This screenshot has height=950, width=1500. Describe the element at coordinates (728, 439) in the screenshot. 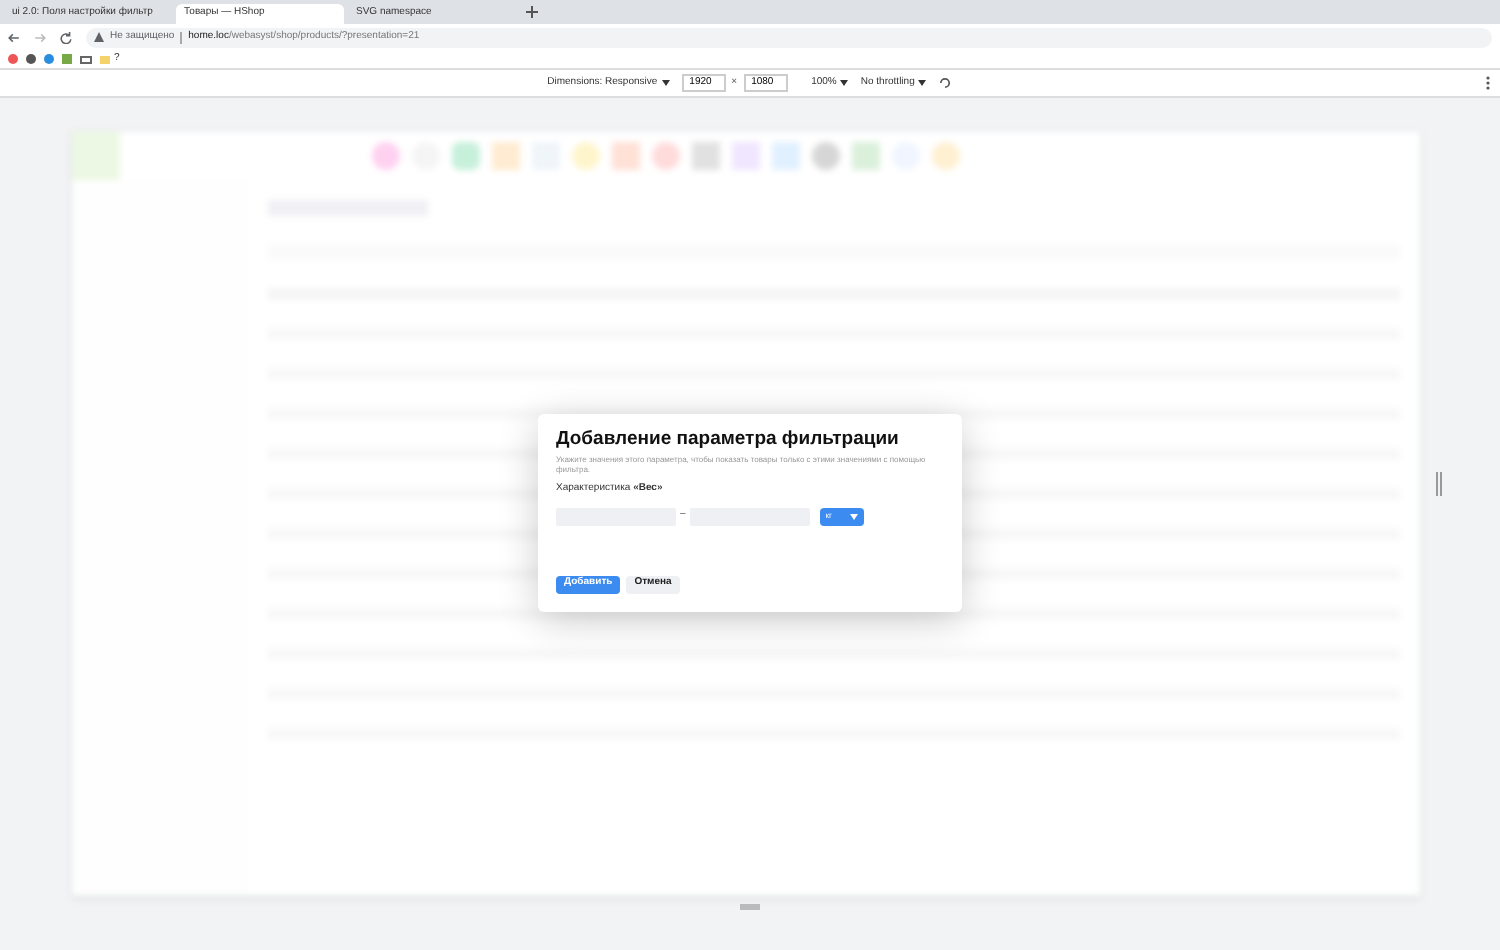

I see `dialog-title: Добавление параметра фильтрации` at that location.